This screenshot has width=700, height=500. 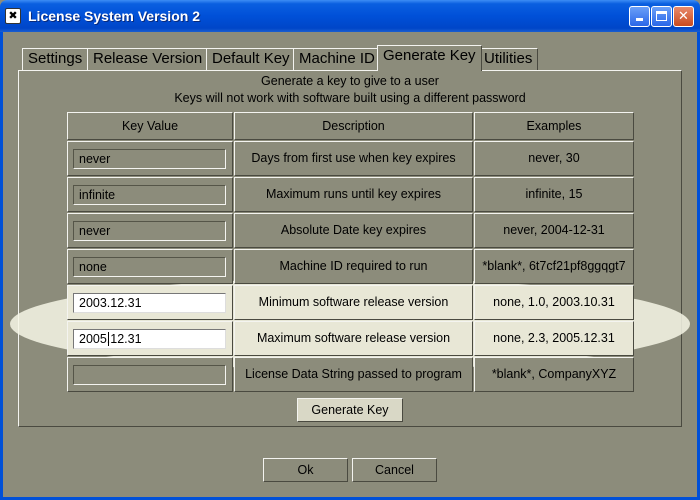 I want to click on minimize-button, so click(x=639, y=16).